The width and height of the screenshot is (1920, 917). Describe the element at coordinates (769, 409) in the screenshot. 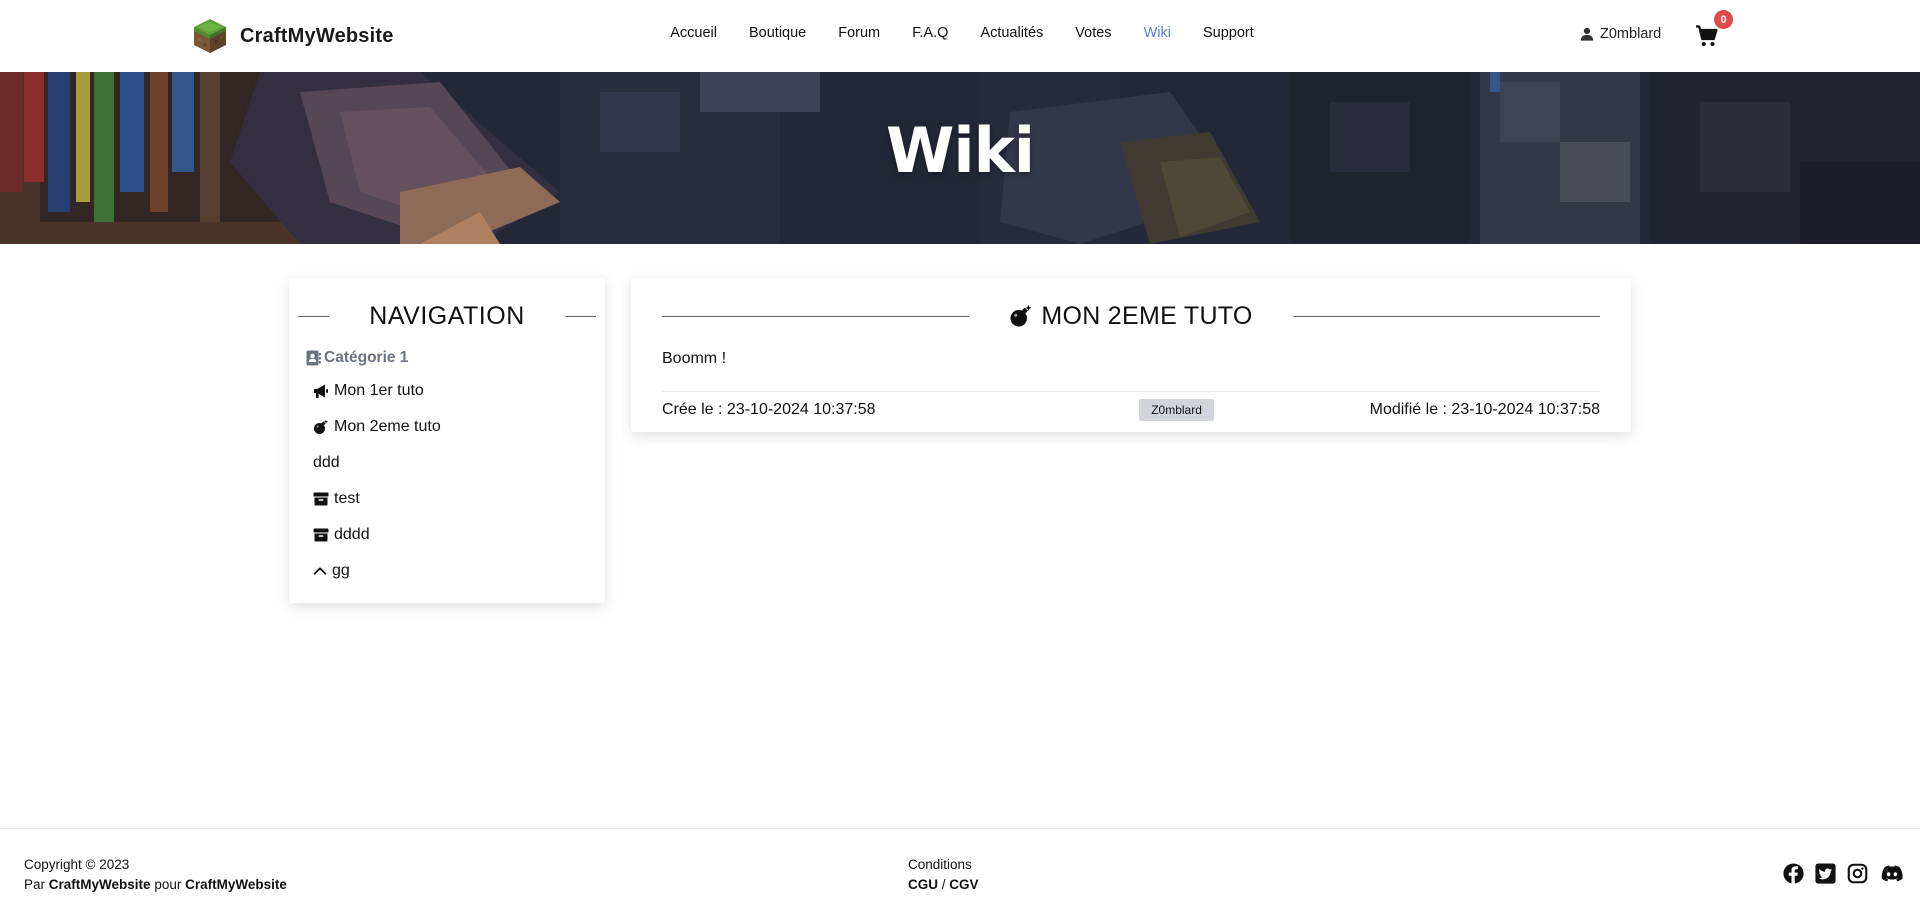

I see `created-date: Crée le : 23-10-2024 10:37:58` at that location.